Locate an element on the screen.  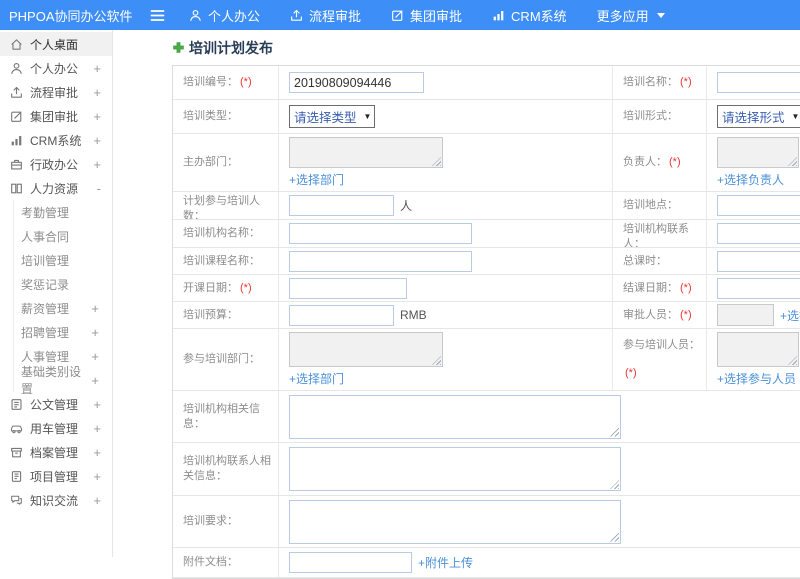
field-label-text: 结课日期： is located at coordinates (650, 287).